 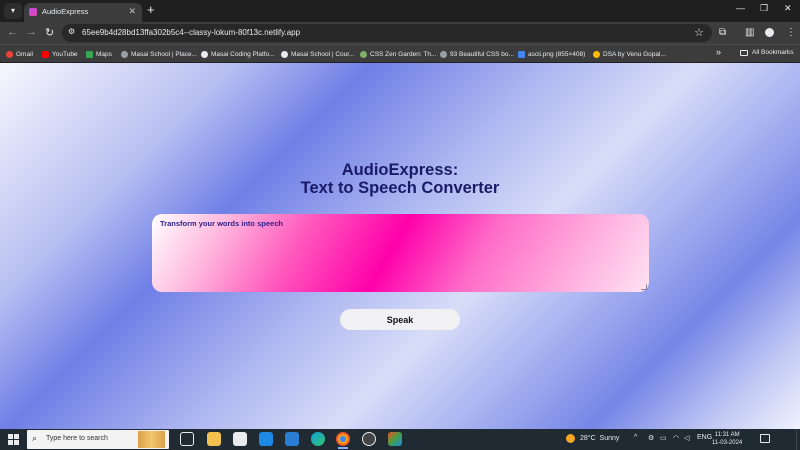 I want to click on jc-icon, so click(x=521, y=54).